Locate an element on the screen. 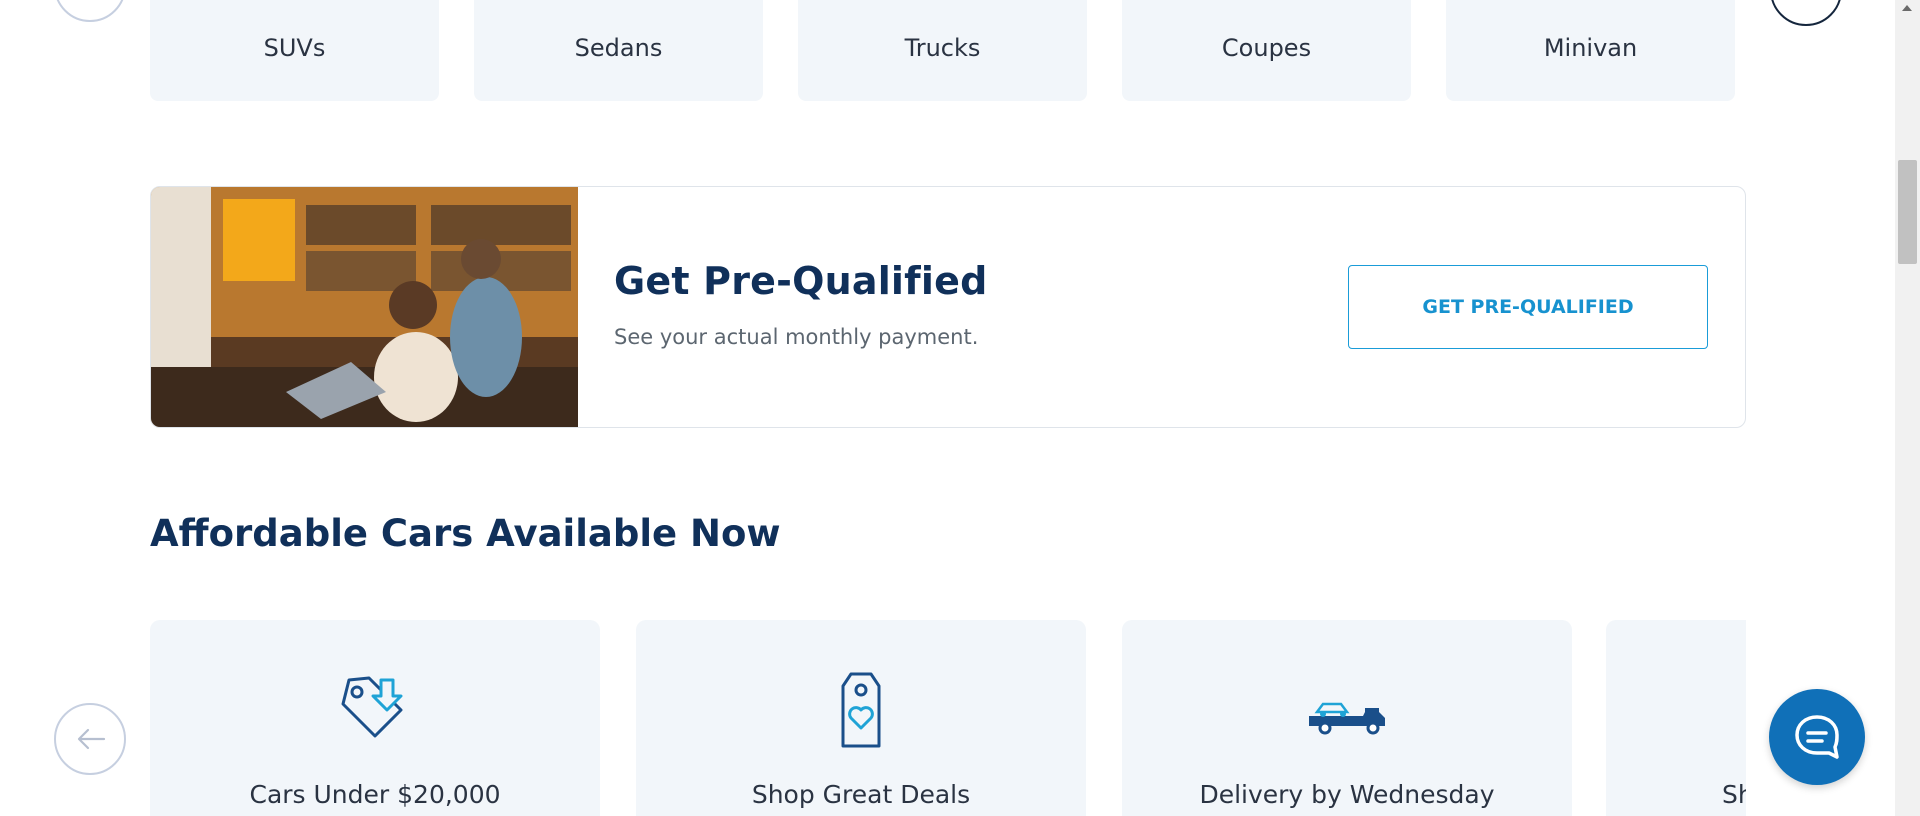 This screenshot has width=1920, height=816. vehicle-type-card-coupes: Coupes is located at coordinates (1266, 50).